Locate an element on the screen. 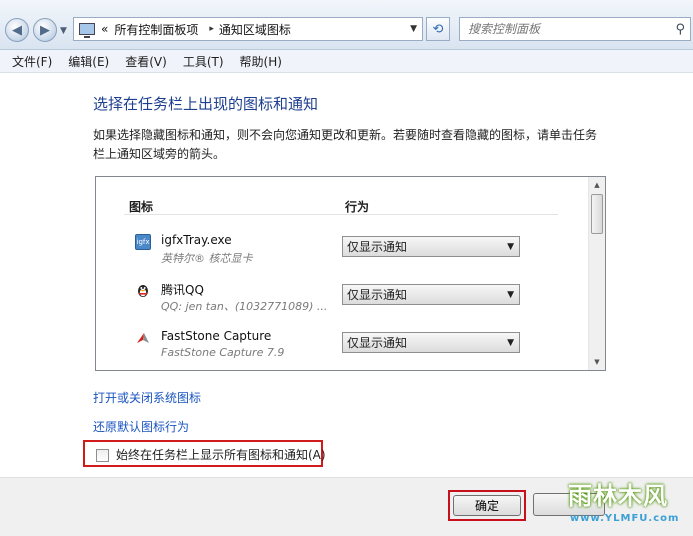  app-description: 英特尔® 核芯显卡 is located at coordinates (207, 258).